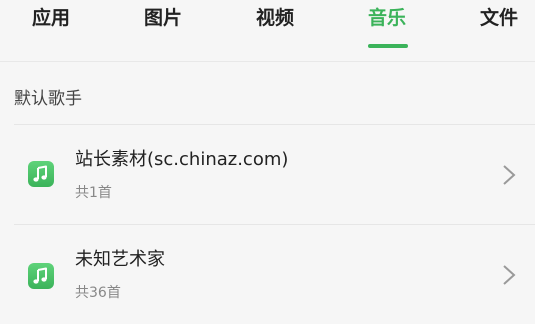 This screenshot has height=324, width=535. I want to click on tab-files: 文件, so click(499, 18).